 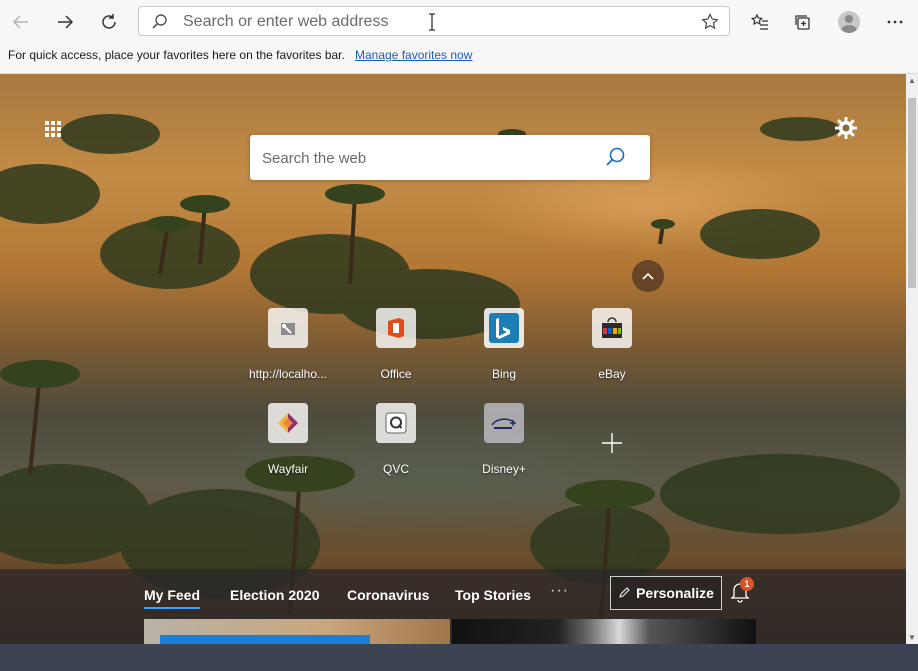 I want to click on tab-my-feed: My Feed, so click(x=172, y=598).